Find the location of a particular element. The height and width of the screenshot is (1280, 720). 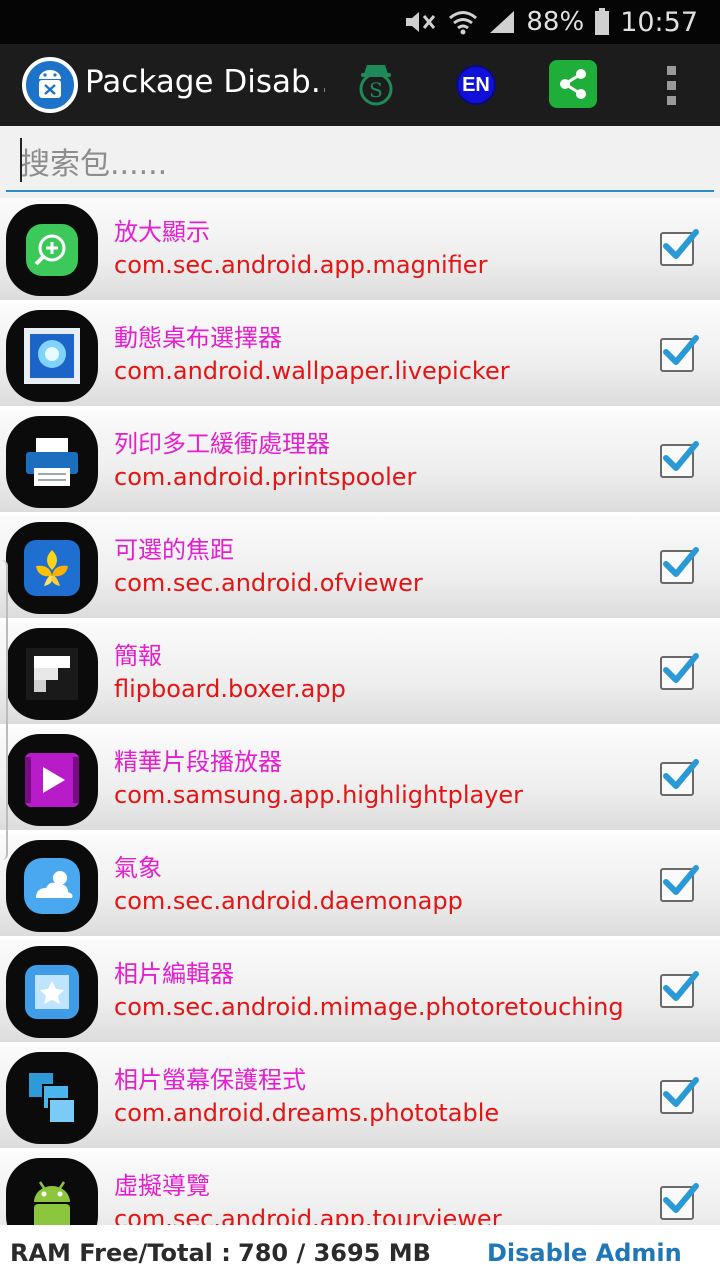

photo-table-icon is located at coordinates (52, 1098).